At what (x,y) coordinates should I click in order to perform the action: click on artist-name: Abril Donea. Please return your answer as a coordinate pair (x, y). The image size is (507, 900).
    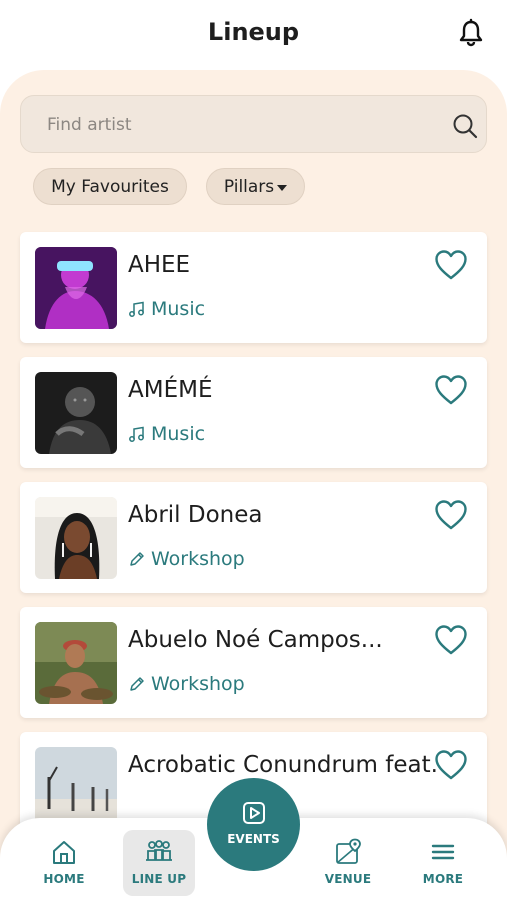
    Looking at the image, I should click on (195, 515).